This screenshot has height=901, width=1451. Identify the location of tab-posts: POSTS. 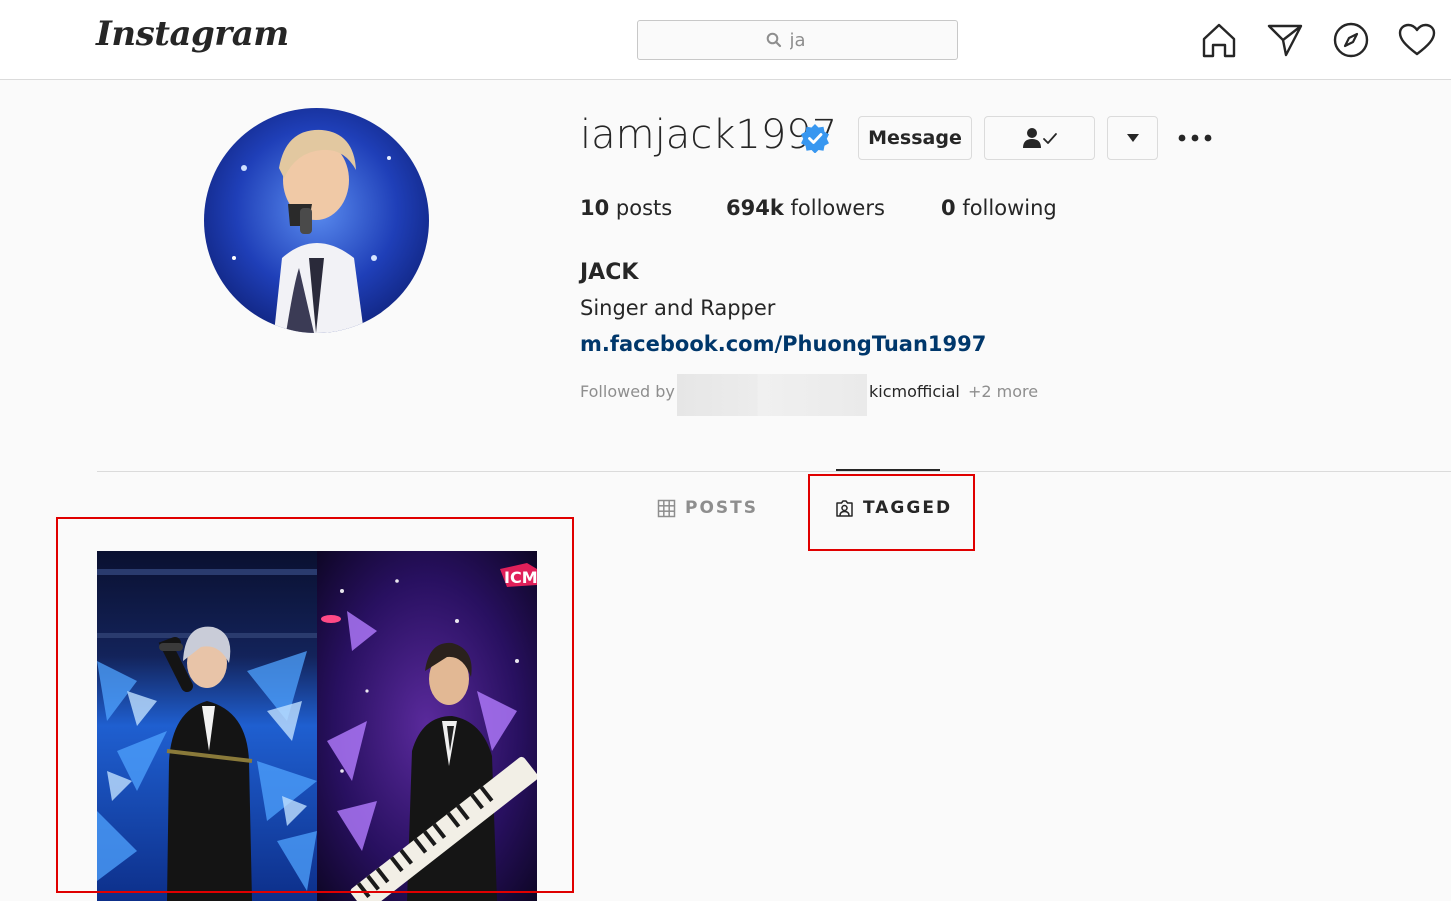
(707, 508).